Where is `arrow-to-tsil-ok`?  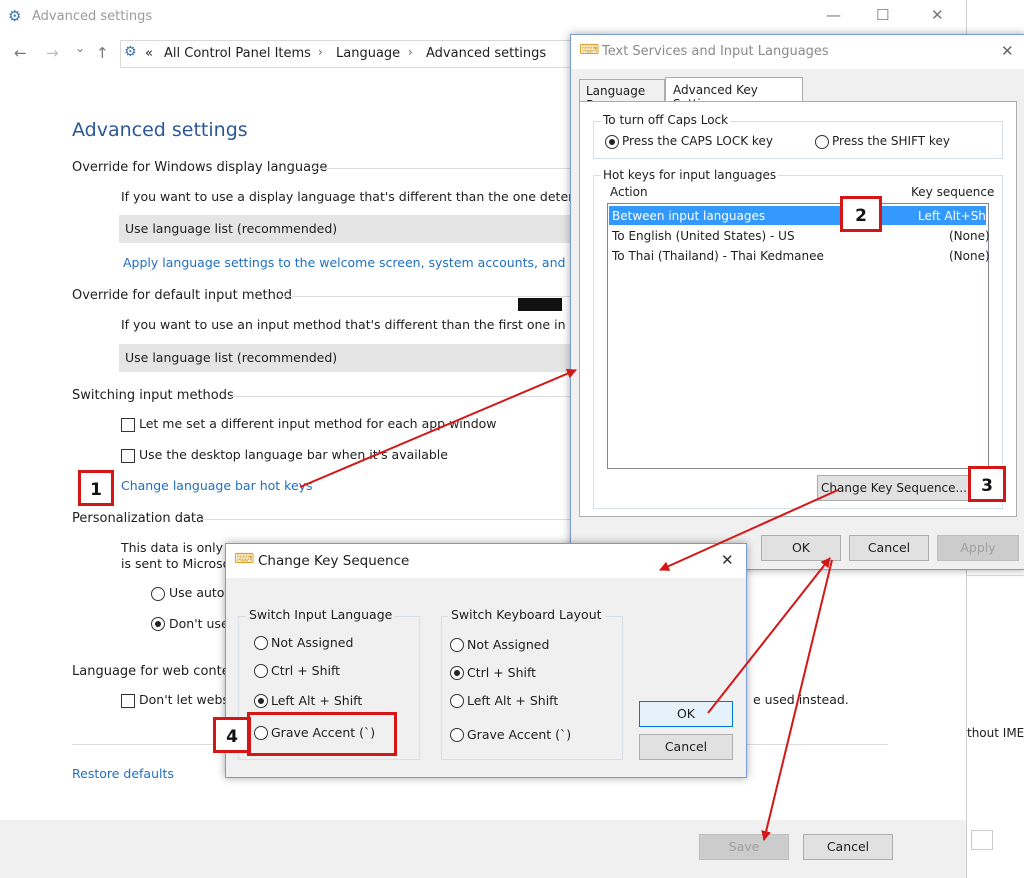 arrow-to-tsil-ok is located at coordinates (769, 635).